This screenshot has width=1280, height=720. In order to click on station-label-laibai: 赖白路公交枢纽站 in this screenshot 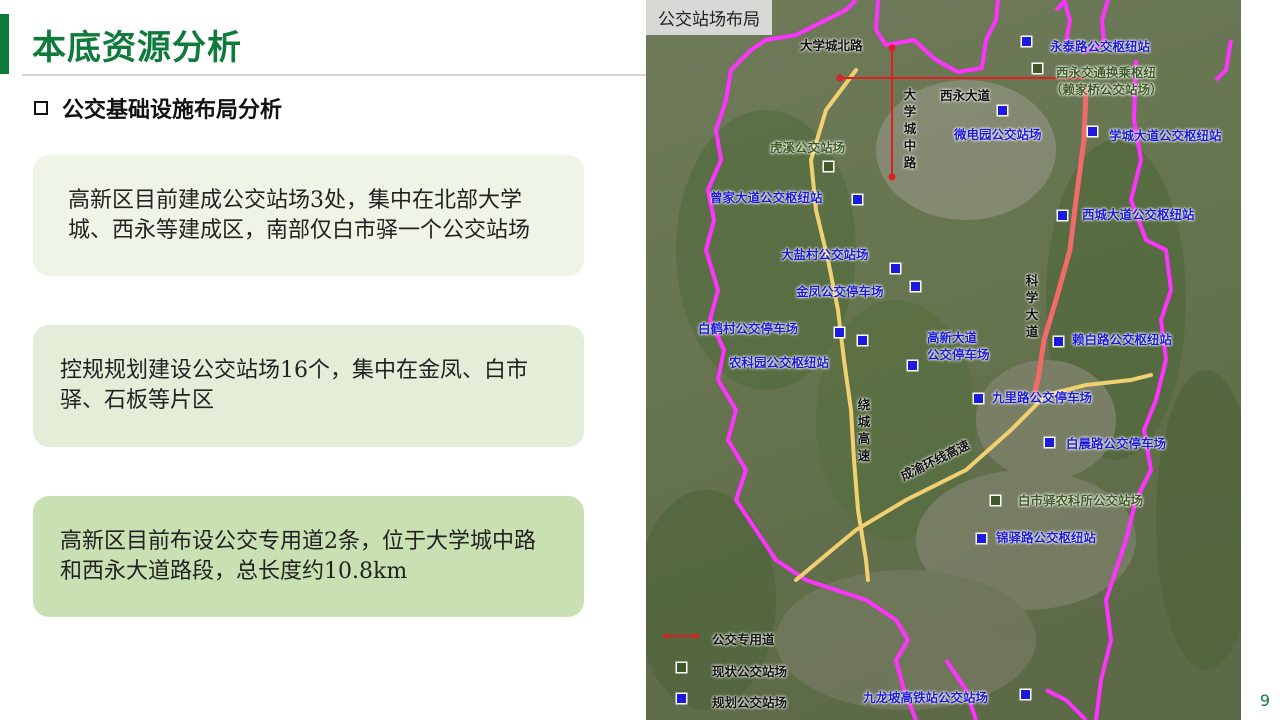, I will do `click(1122, 339)`.